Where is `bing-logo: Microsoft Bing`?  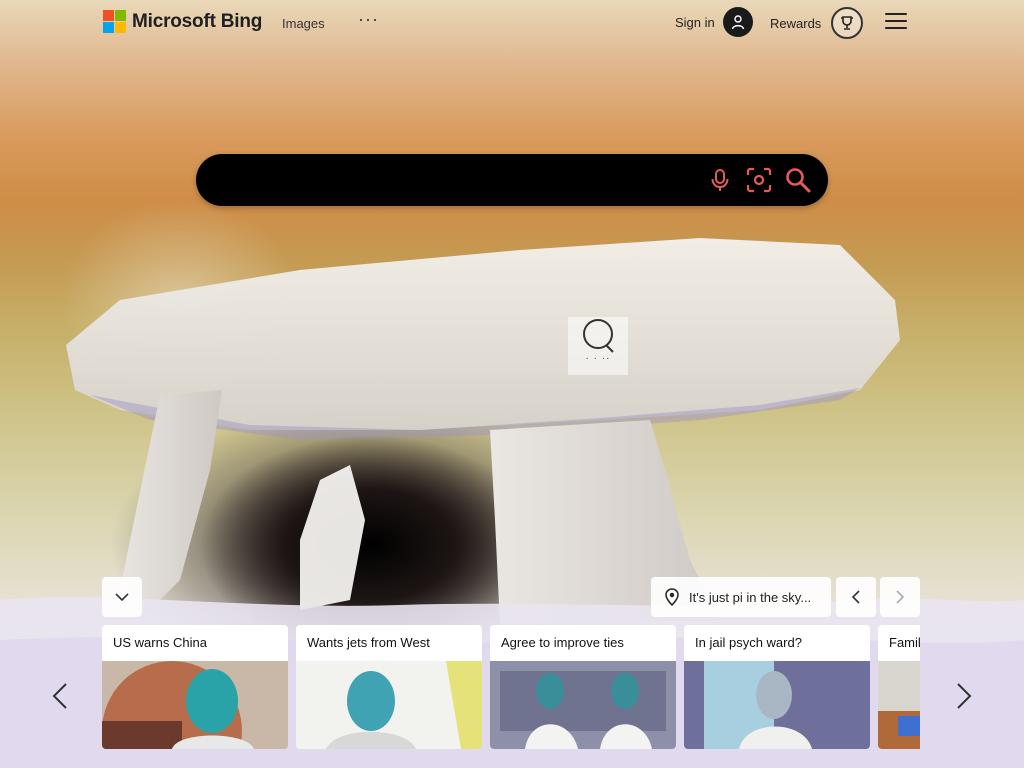
bing-logo: Microsoft Bing is located at coordinates (182, 21).